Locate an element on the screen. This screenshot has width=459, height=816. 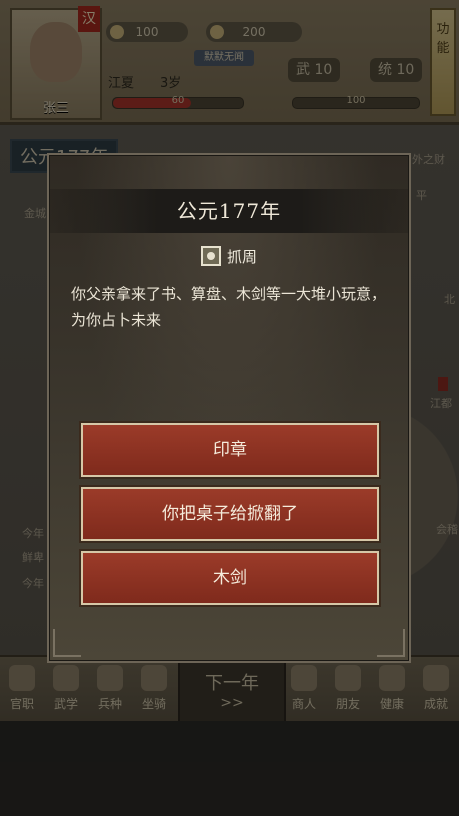
choice-button-seal: 印章 is located at coordinates (230, 450).